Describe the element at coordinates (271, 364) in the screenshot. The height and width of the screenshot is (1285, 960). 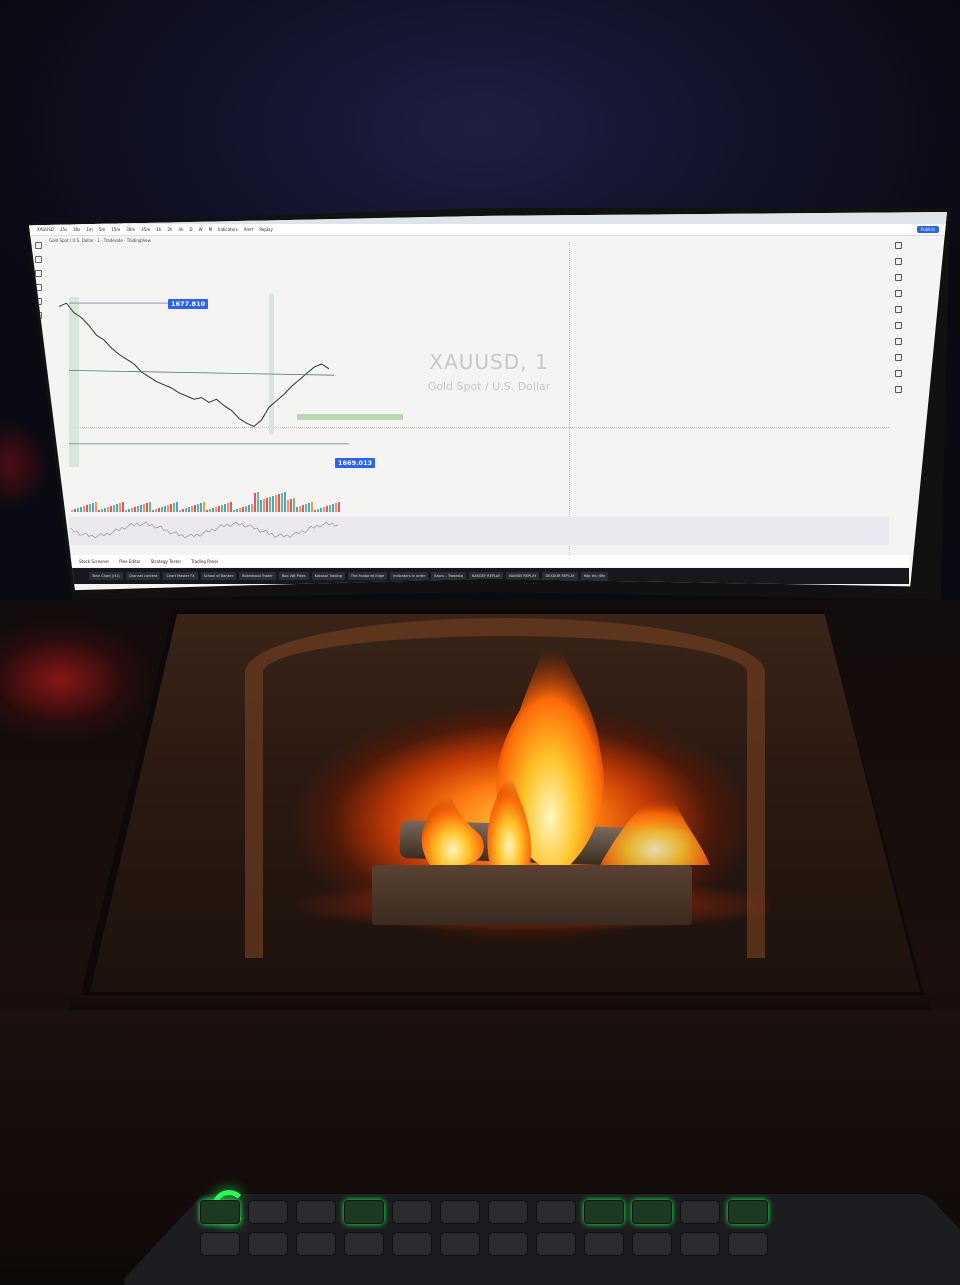
I see `vertical-zone-box` at that location.